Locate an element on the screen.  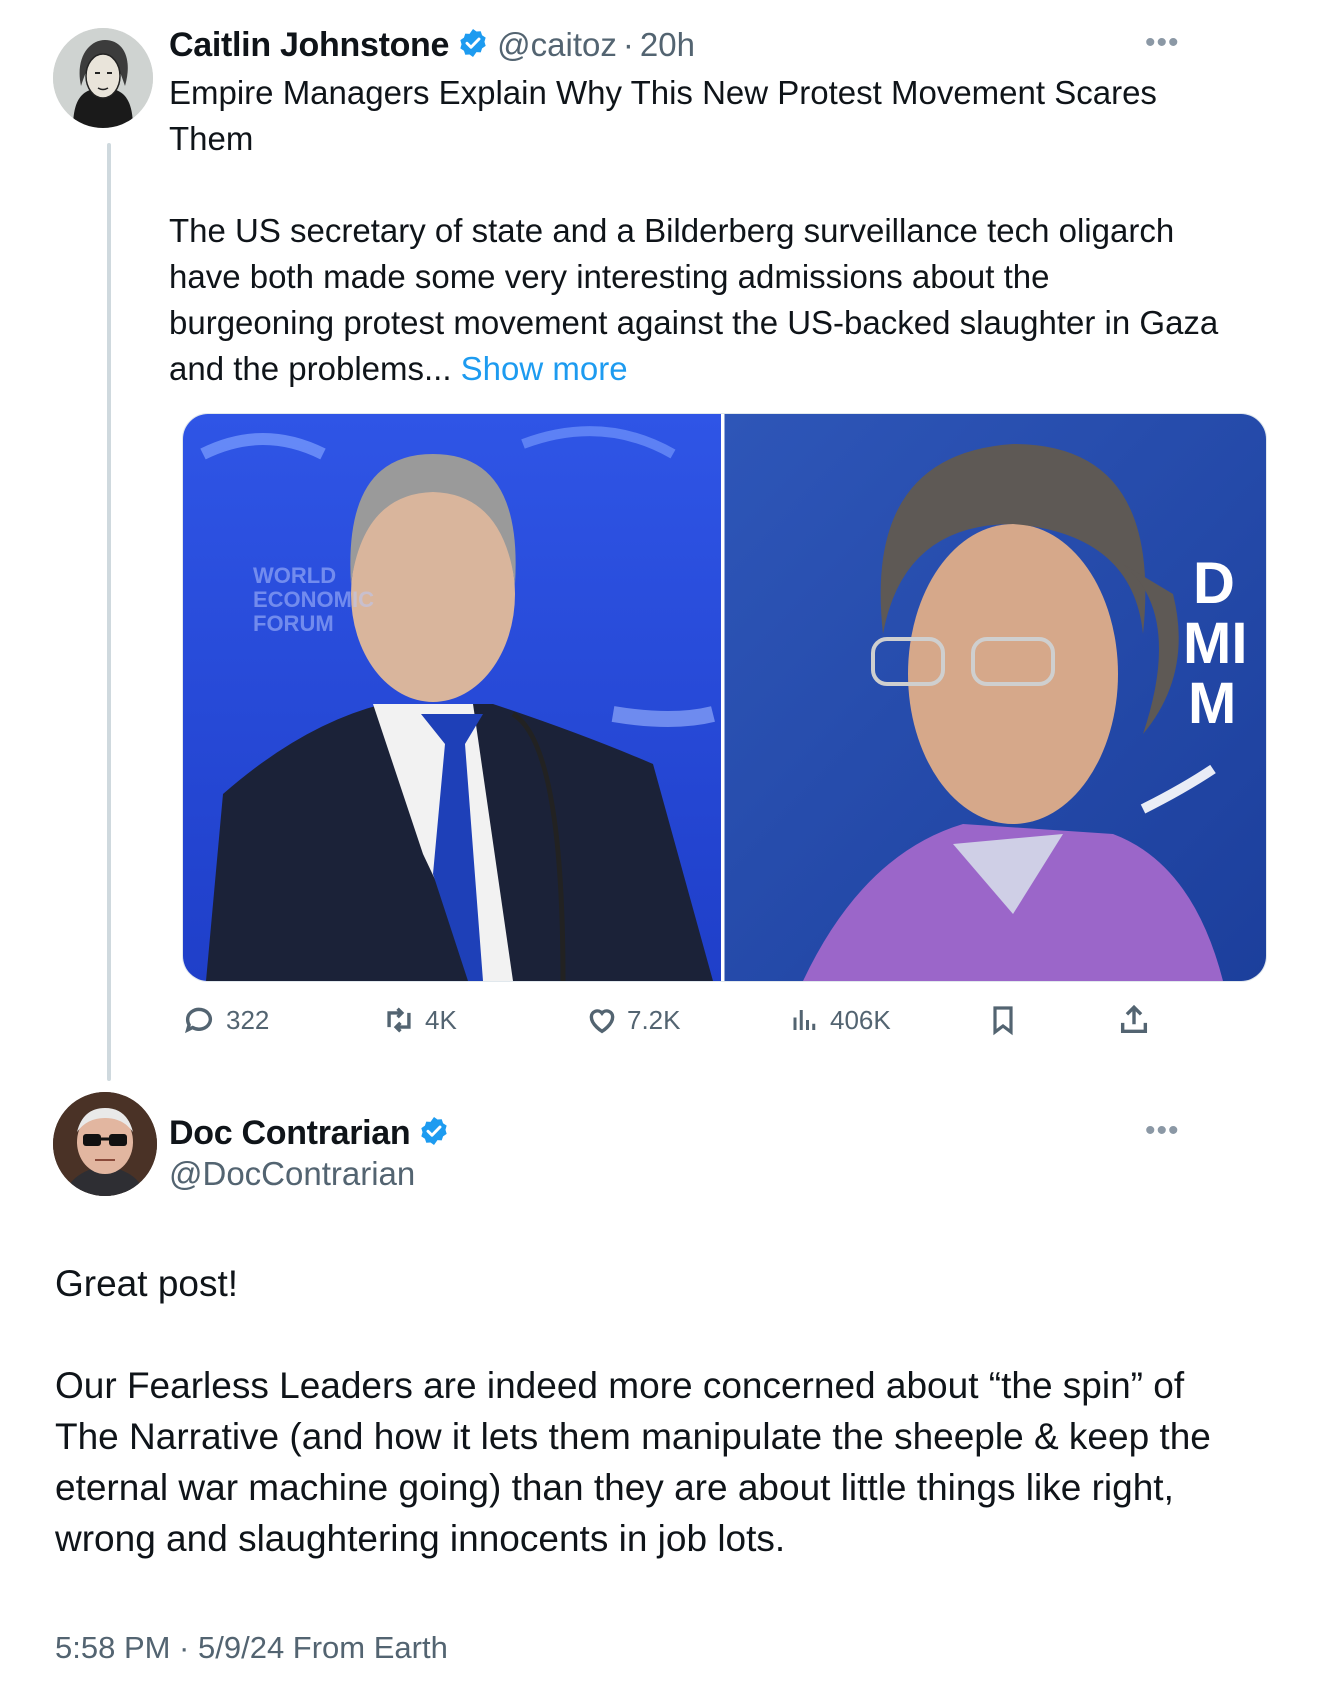
reply-action: 322 is located at coordinates (225, 1020).